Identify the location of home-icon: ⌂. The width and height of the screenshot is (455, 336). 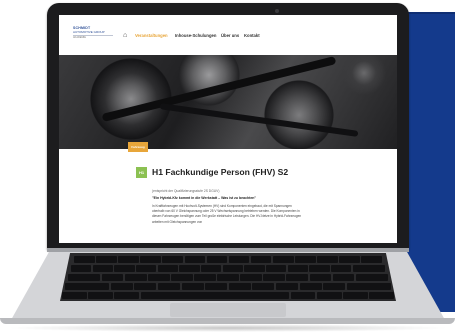
(126, 35).